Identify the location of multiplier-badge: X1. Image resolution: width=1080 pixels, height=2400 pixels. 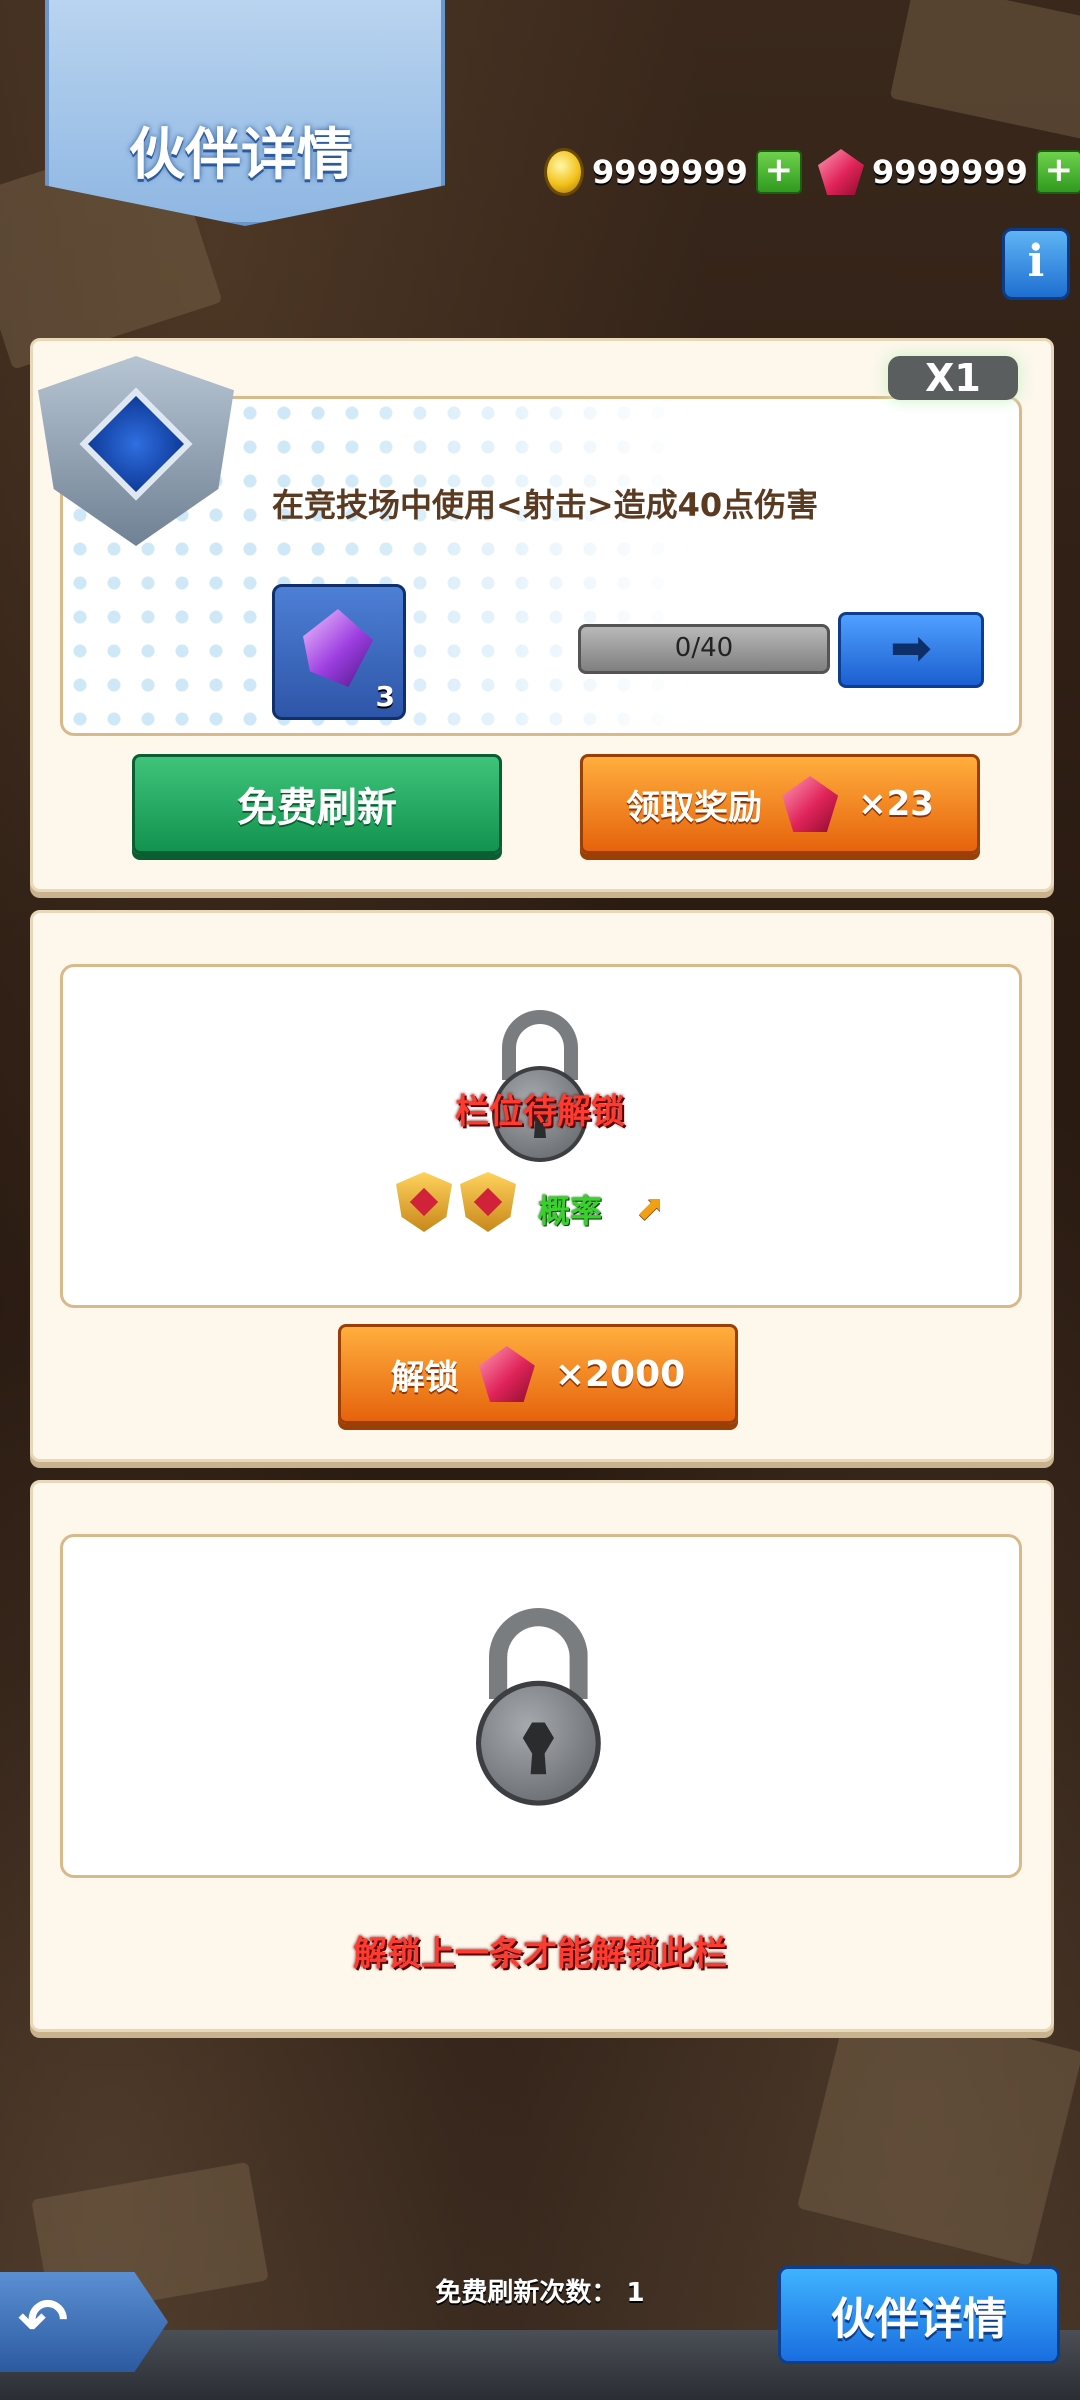
(953, 378).